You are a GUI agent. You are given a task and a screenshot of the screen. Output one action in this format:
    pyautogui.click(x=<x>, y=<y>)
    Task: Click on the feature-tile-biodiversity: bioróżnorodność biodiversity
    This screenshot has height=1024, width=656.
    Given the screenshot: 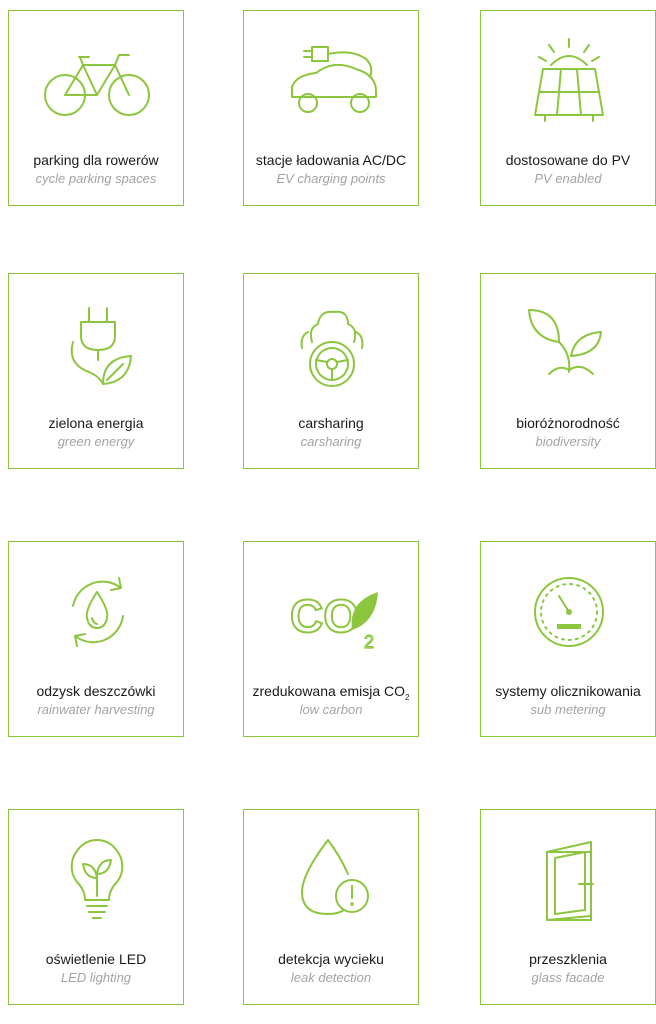 What is the action you would take?
    pyautogui.click(x=568, y=371)
    